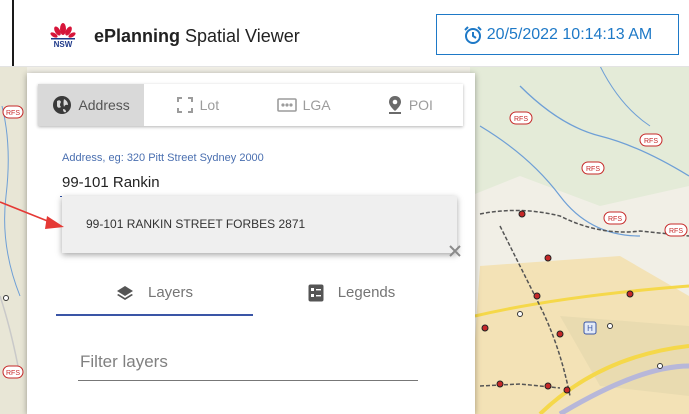 The height and width of the screenshot is (414, 689). Describe the element at coordinates (394, 105) in the screenshot. I see `map-pin-icon` at that location.